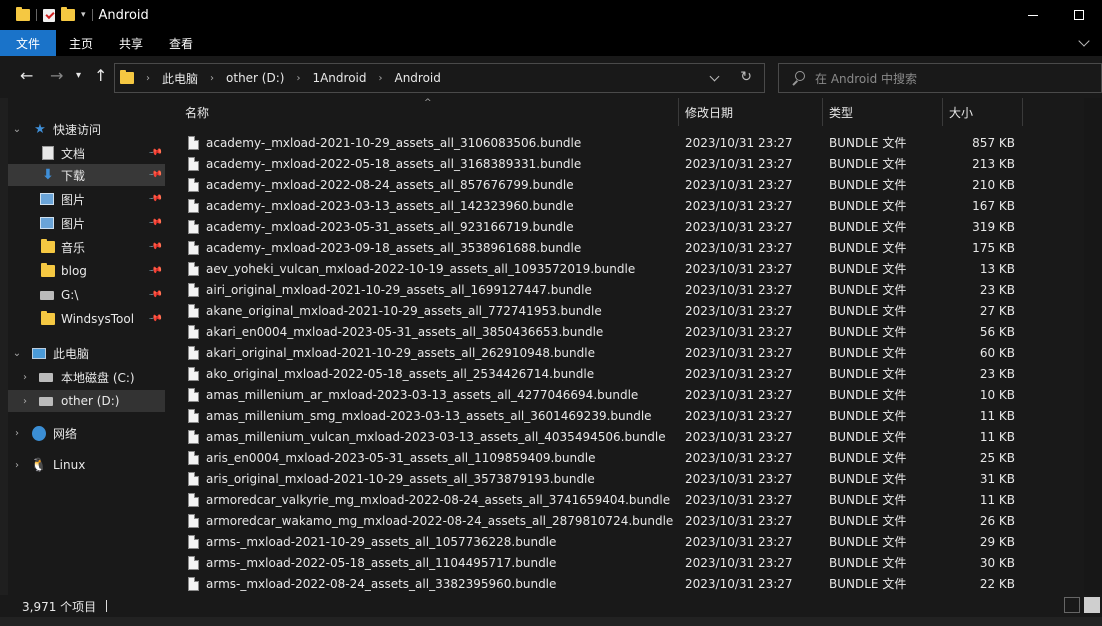 The width and height of the screenshot is (1102, 626). Describe the element at coordinates (751, 112) in the screenshot. I see `column-date-modified: 修改日期` at that location.